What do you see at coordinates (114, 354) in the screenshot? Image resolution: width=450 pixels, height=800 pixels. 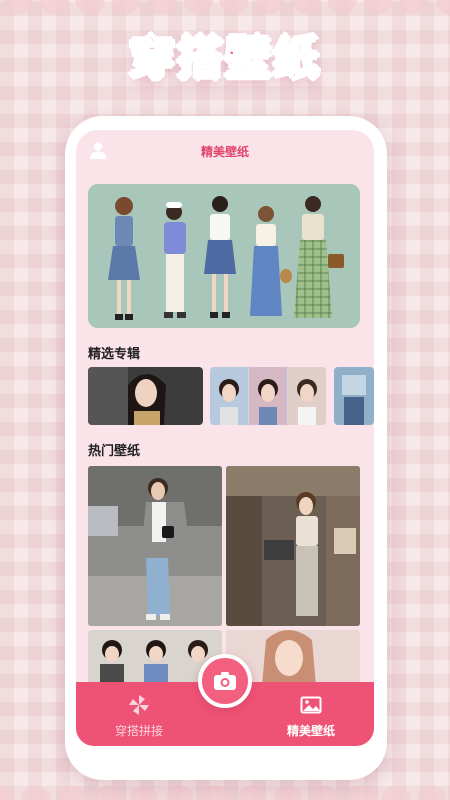 I see `albums-section-title: 精选专辑` at bounding box center [114, 354].